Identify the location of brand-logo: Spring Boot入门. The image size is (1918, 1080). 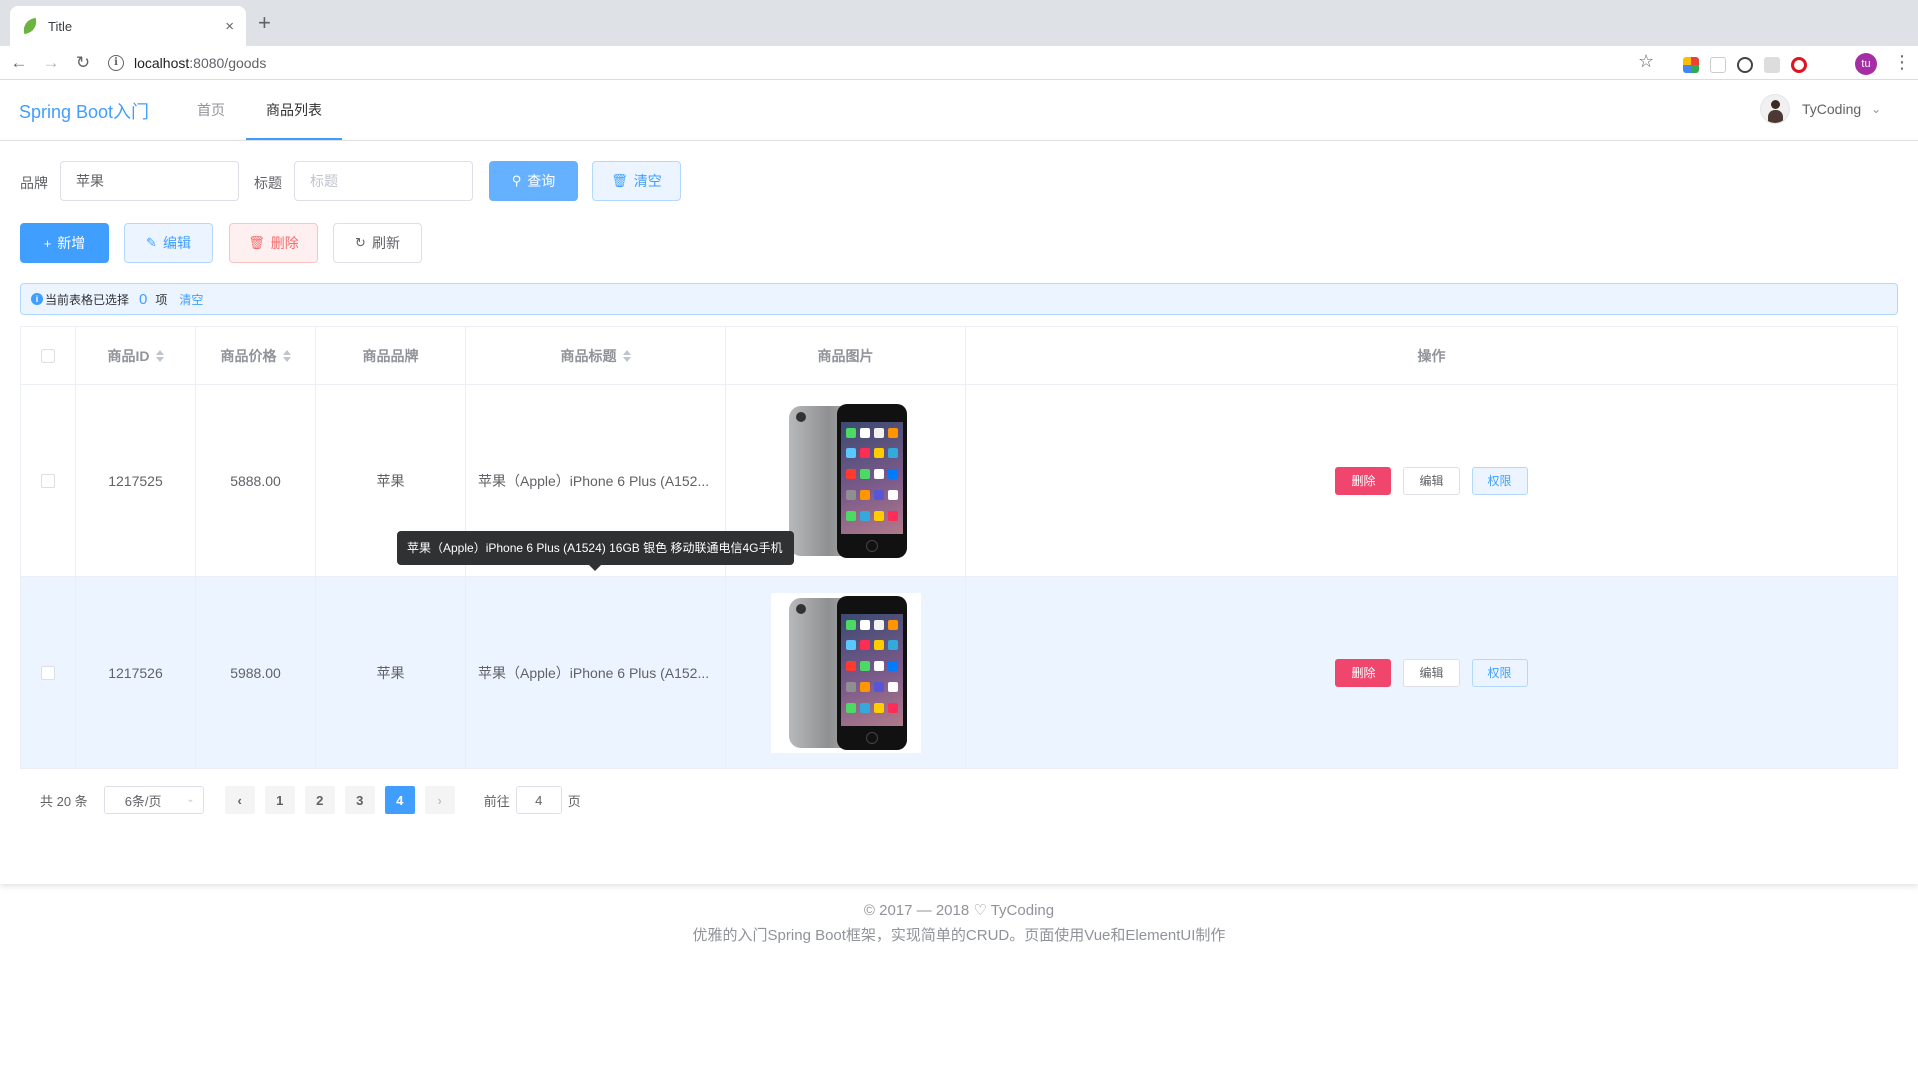
(84, 111).